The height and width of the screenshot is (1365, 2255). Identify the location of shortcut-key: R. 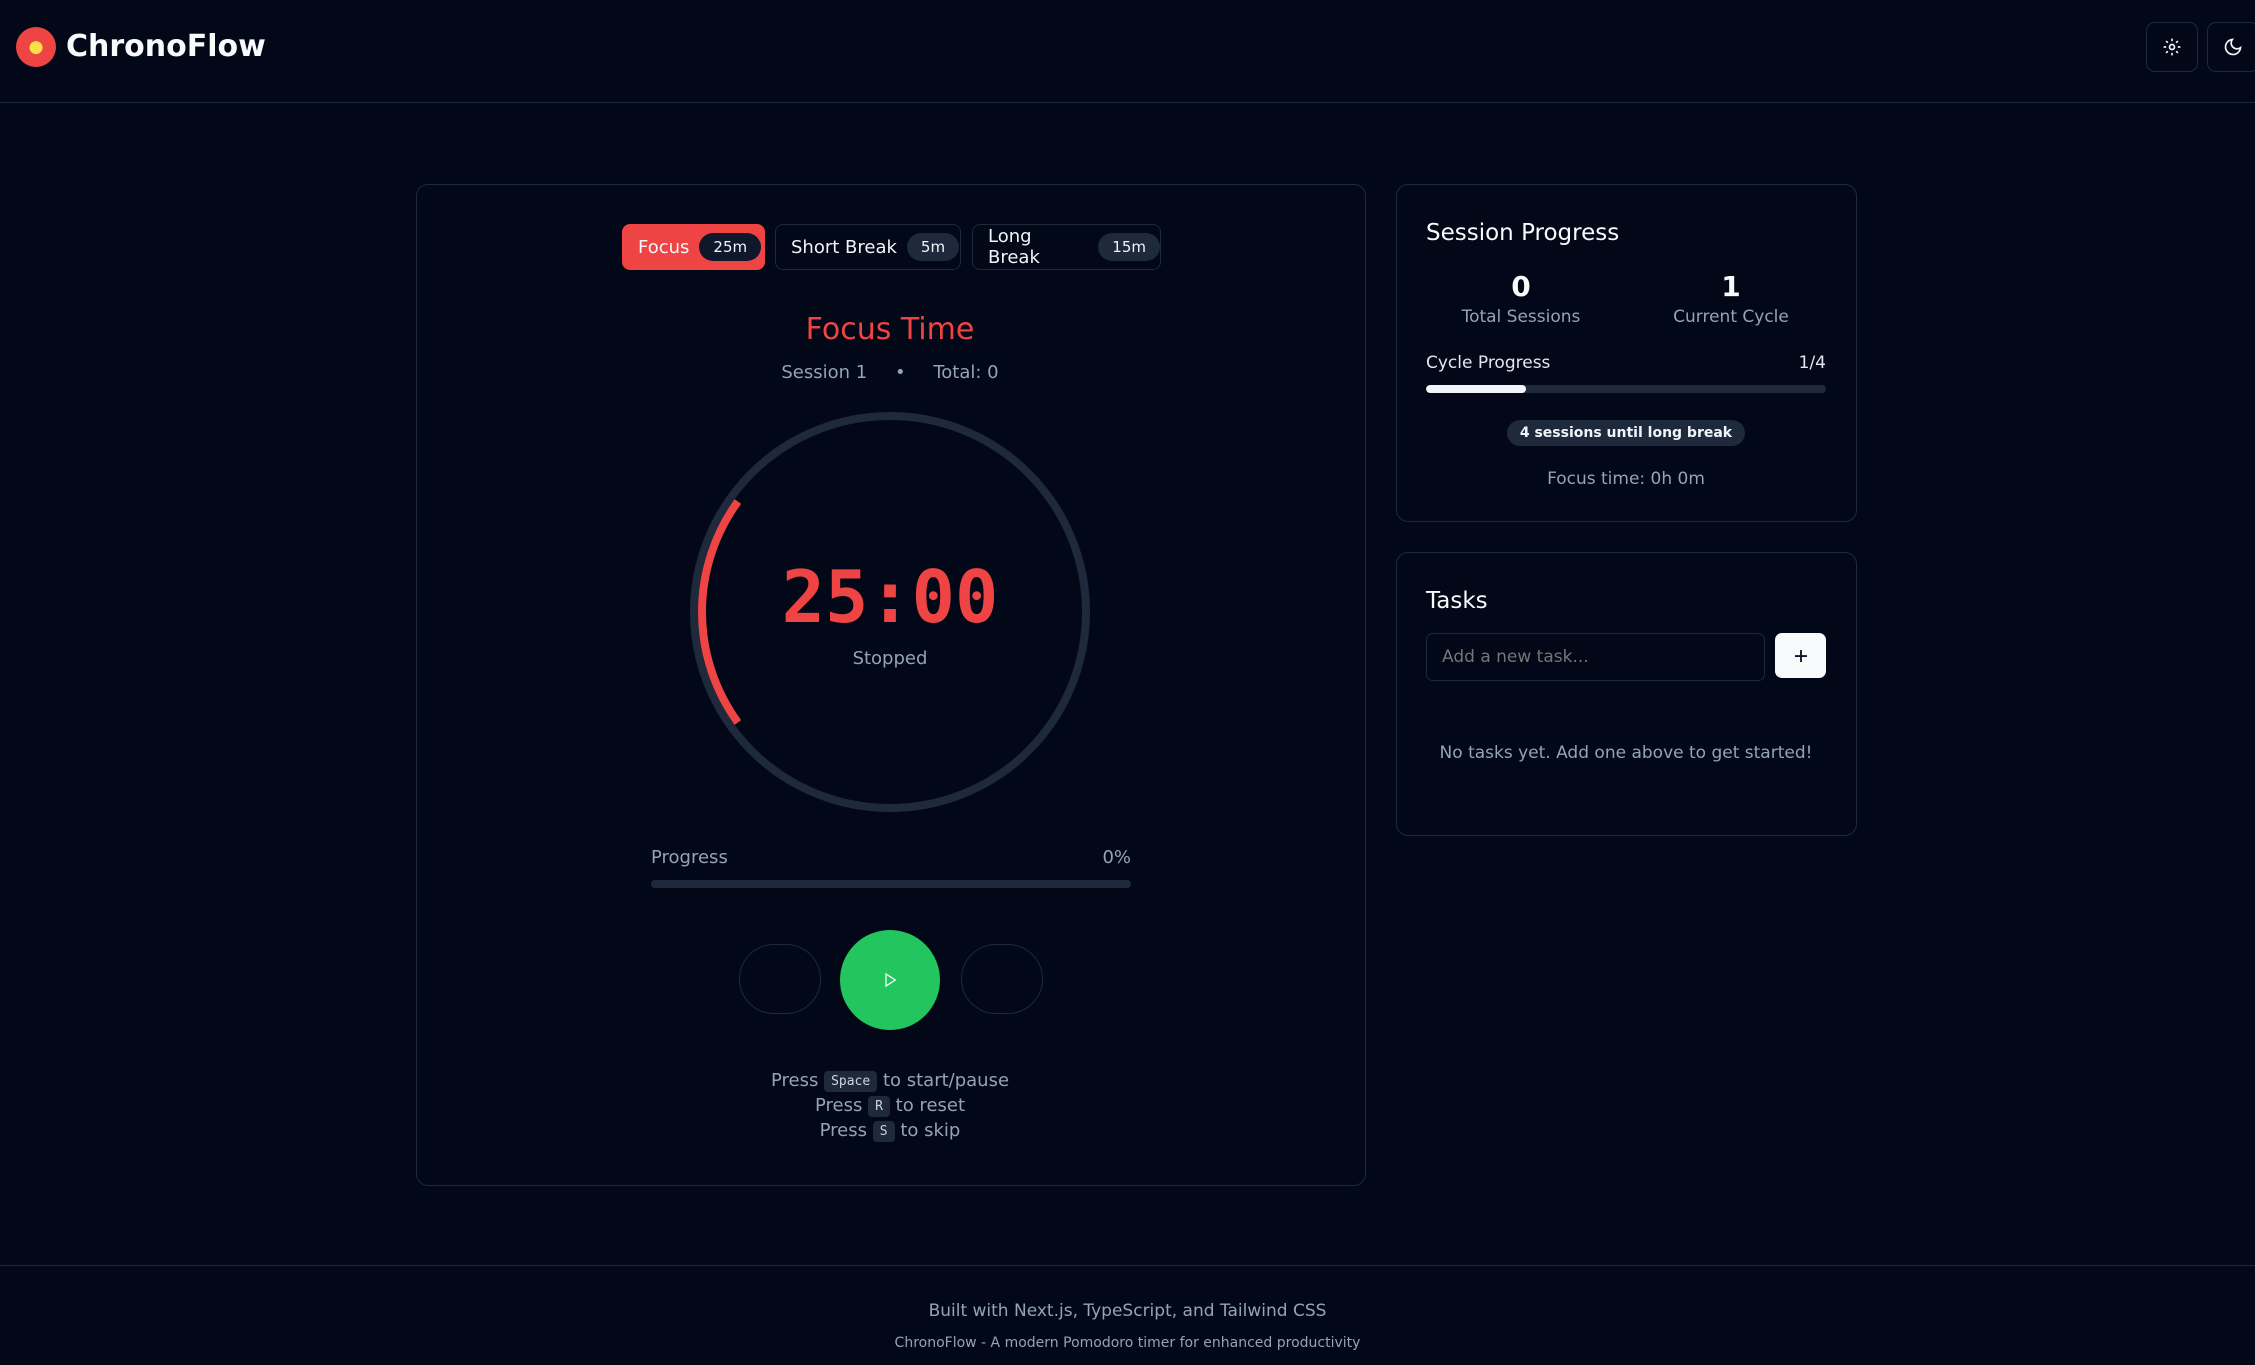
(879, 1106).